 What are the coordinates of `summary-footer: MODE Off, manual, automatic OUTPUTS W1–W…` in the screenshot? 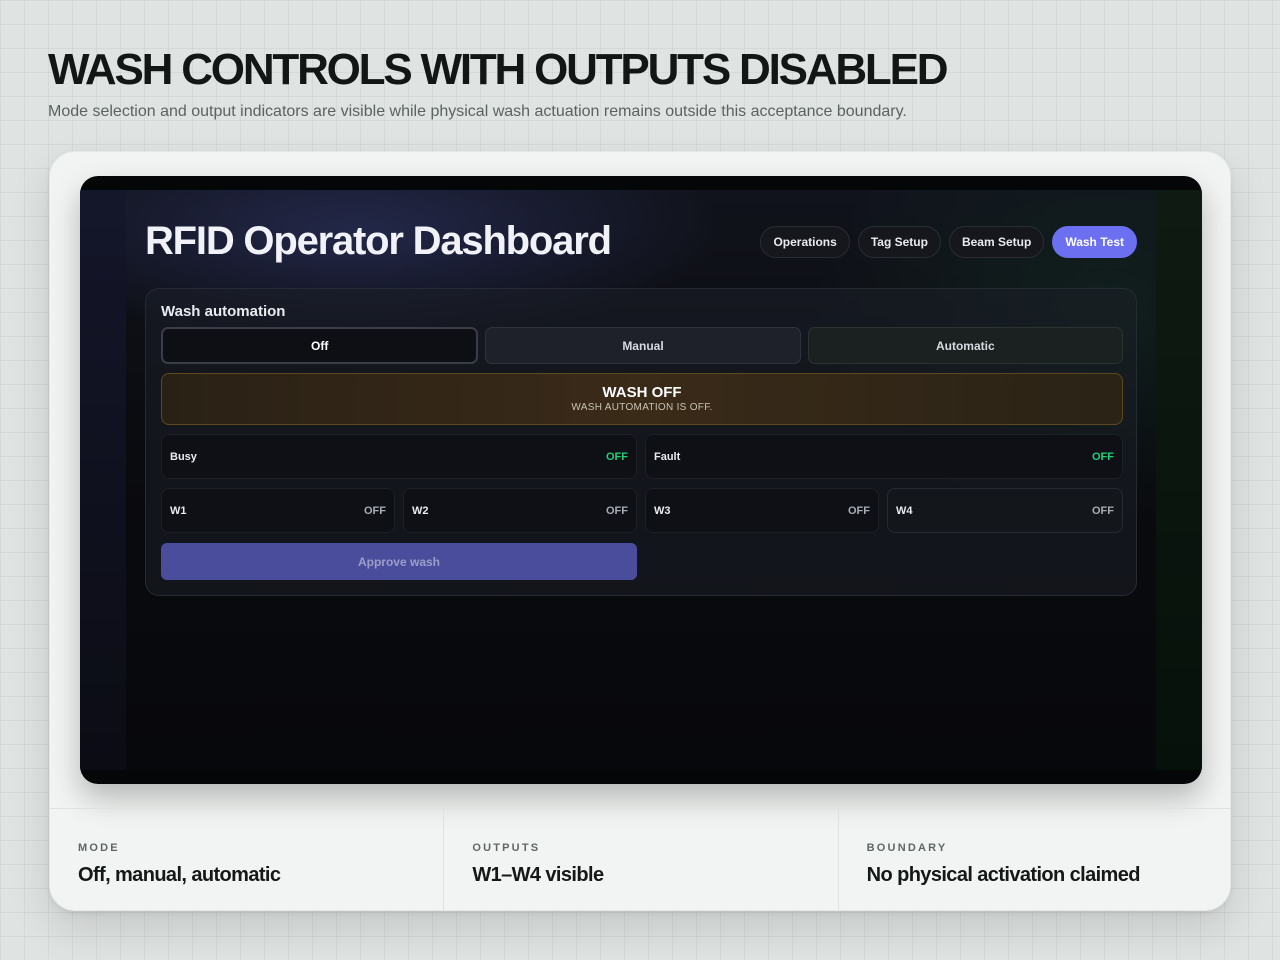 It's located at (640, 859).